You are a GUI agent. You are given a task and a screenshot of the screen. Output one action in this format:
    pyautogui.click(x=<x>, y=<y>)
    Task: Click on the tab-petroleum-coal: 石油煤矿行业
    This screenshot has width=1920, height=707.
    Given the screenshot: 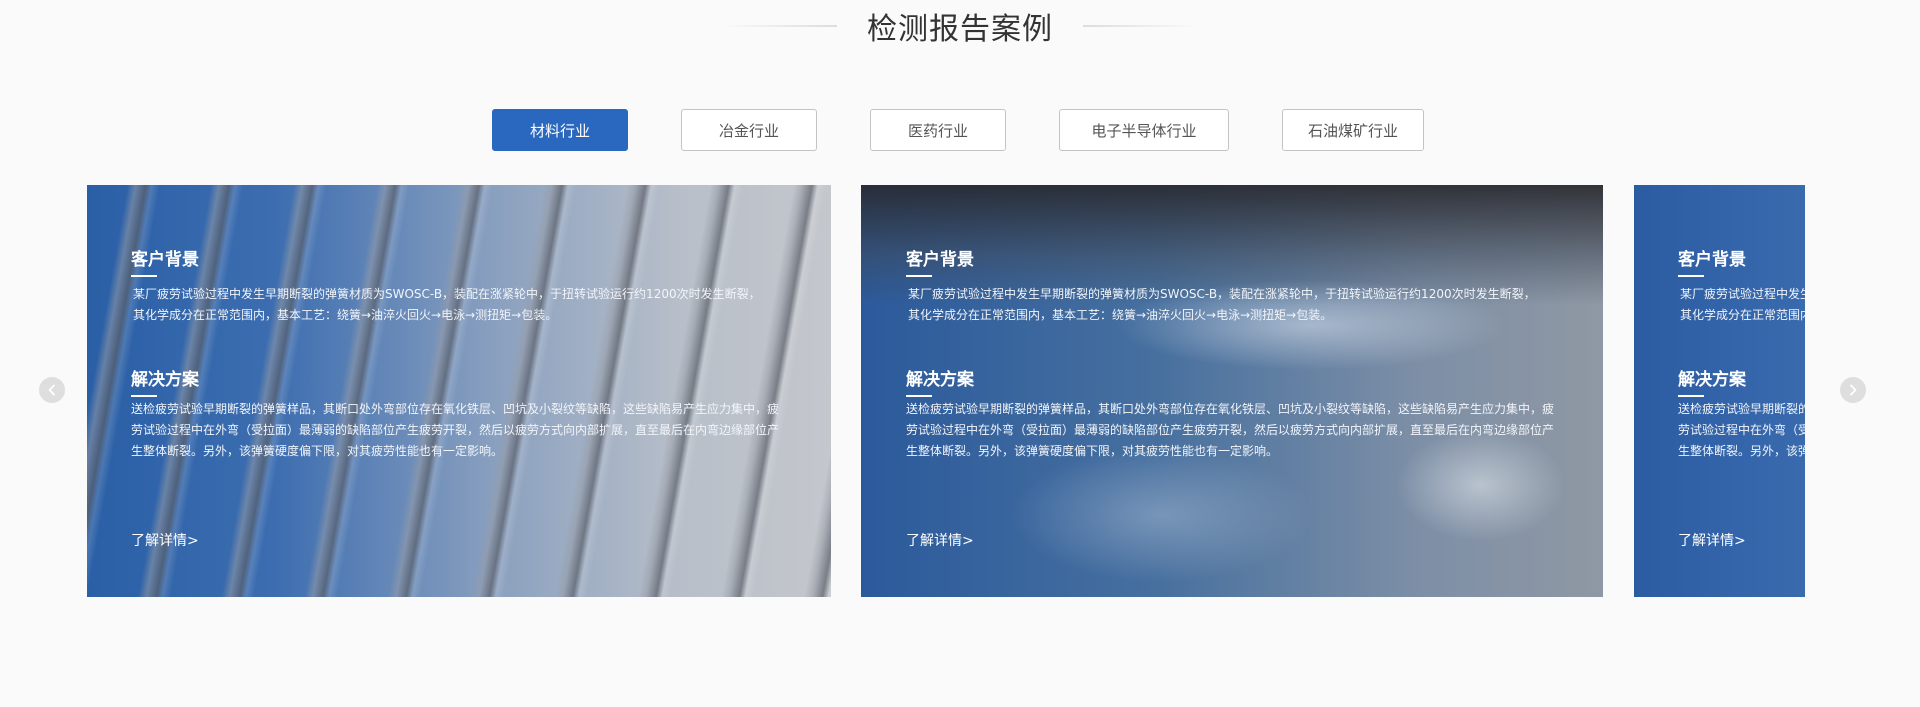 What is the action you would take?
    pyautogui.click(x=1353, y=130)
    